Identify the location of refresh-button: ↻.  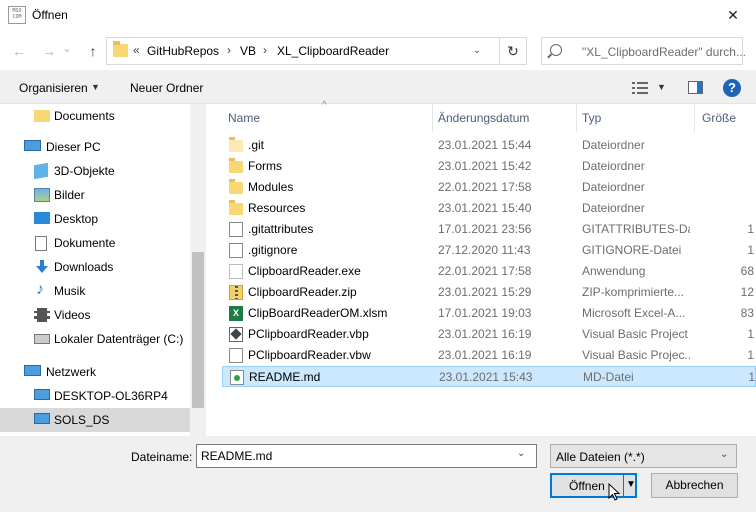
(513, 51).